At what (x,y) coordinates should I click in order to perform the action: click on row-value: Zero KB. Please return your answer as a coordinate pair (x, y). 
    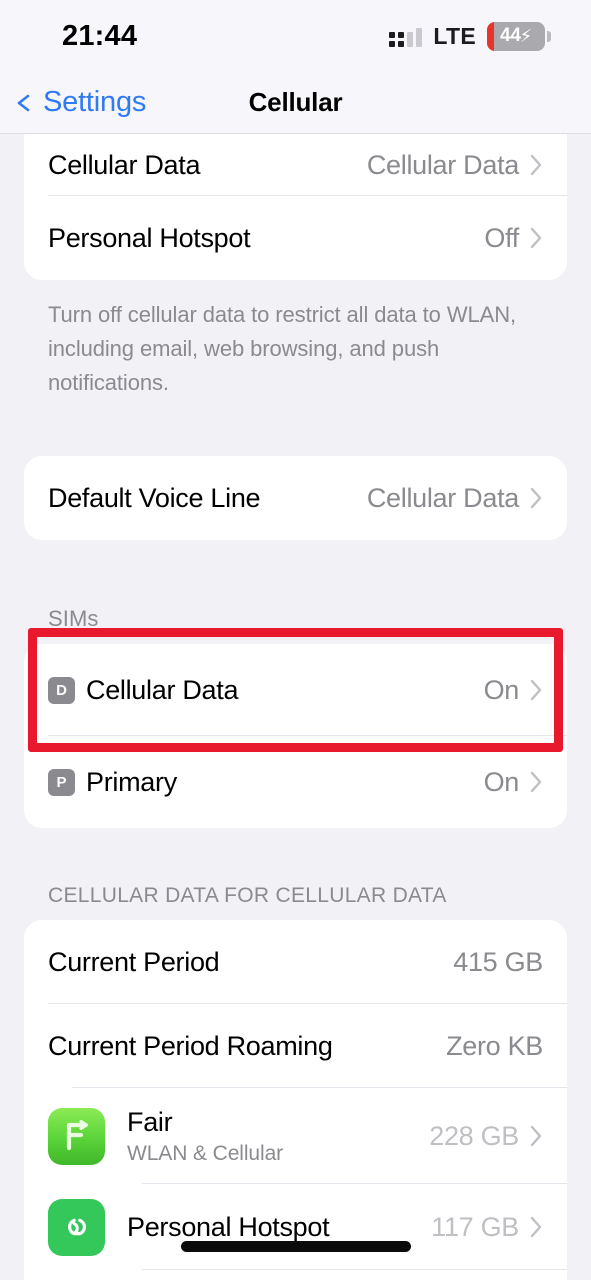
    Looking at the image, I should click on (494, 1045).